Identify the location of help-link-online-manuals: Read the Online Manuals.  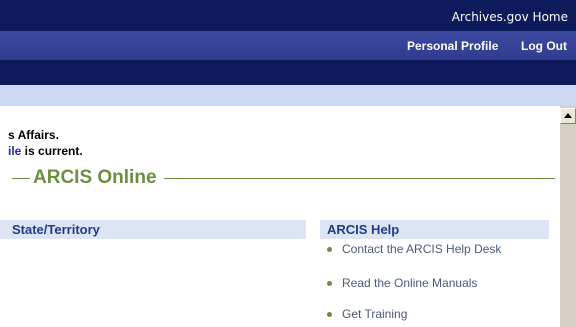
(402, 283).